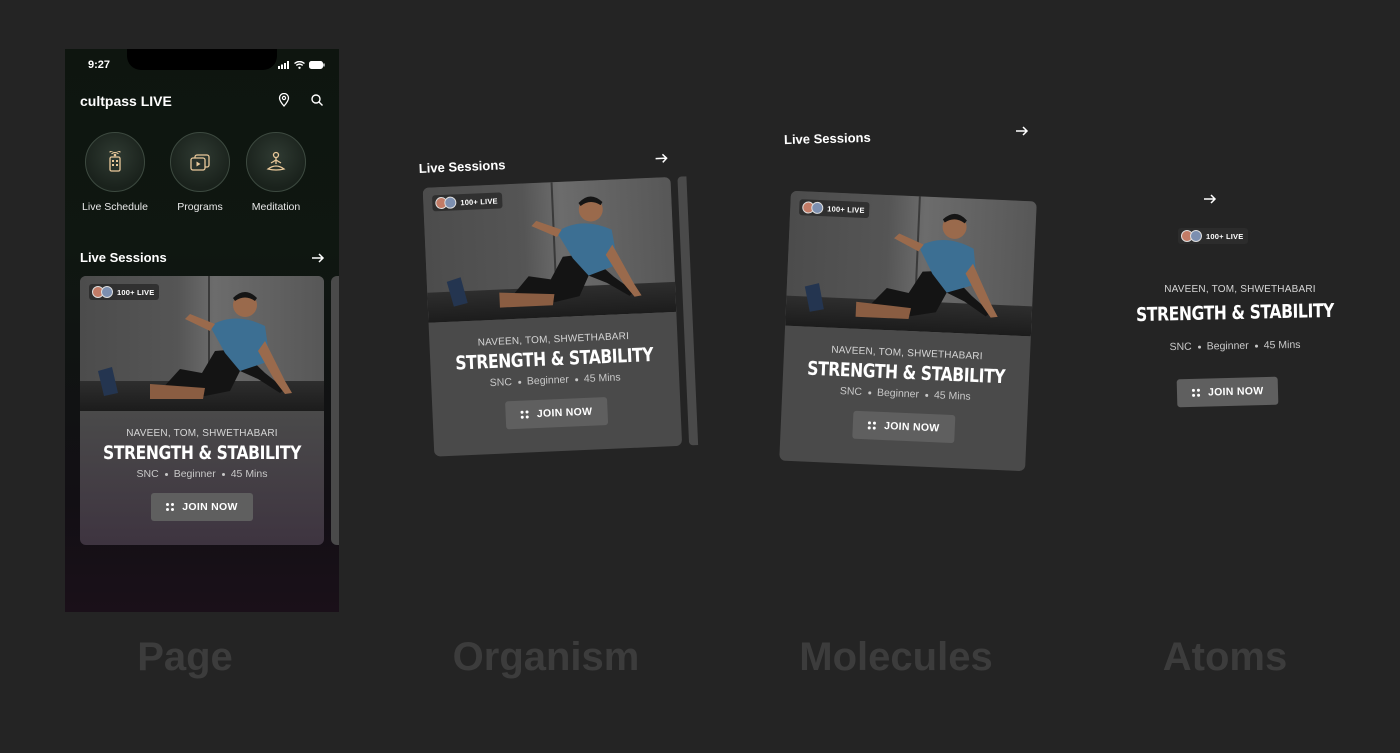 The width and height of the screenshot is (1400, 753). Describe the element at coordinates (1225, 657) in the screenshot. I see `caption-atoms: Atoms` at that location.